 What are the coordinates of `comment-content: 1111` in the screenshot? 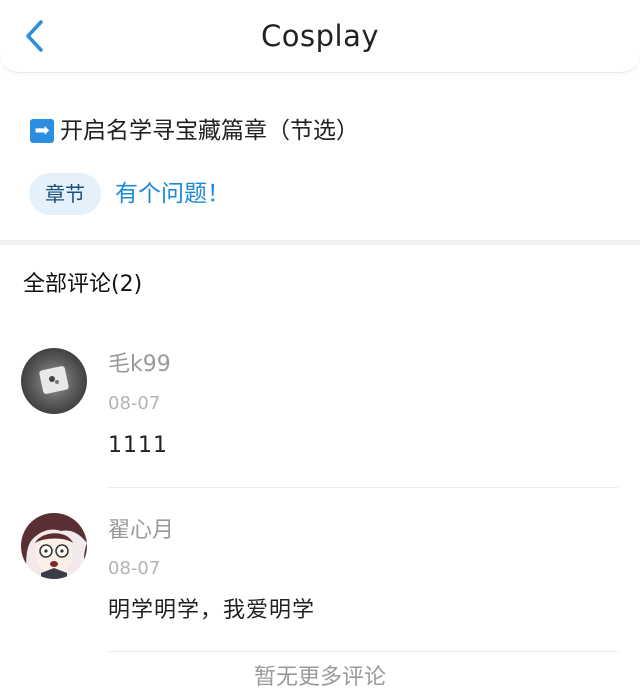 It's located at (138, 445).